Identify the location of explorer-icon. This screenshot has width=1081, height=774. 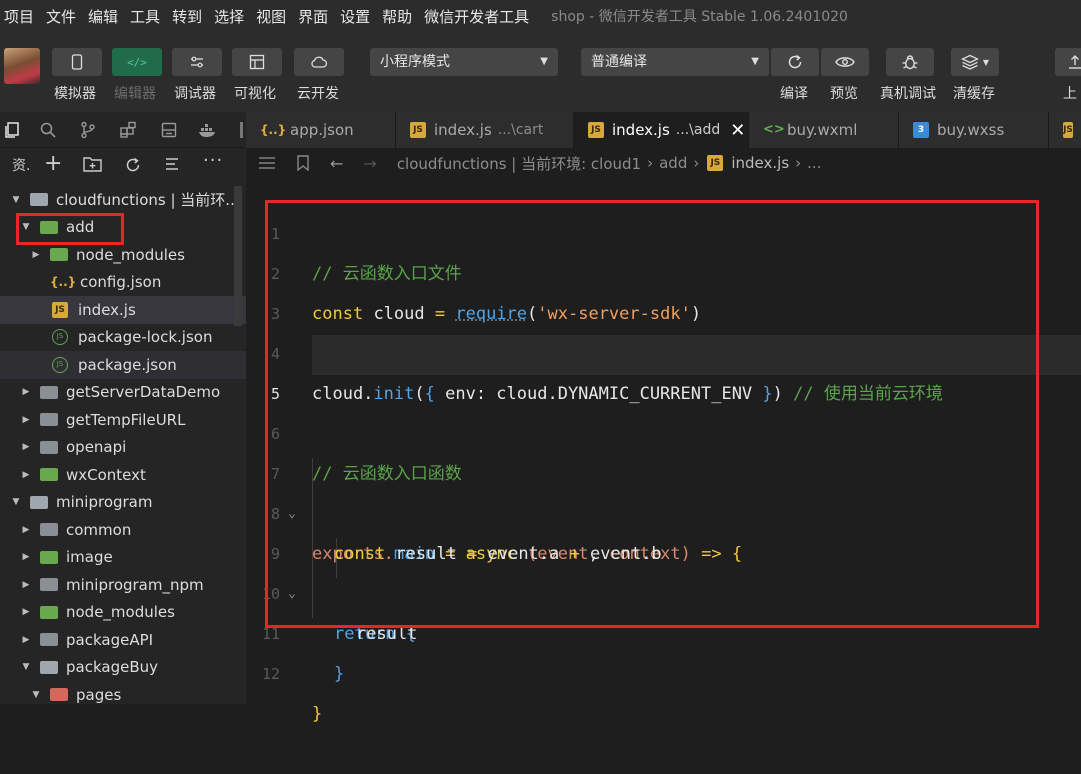
(12, 130).